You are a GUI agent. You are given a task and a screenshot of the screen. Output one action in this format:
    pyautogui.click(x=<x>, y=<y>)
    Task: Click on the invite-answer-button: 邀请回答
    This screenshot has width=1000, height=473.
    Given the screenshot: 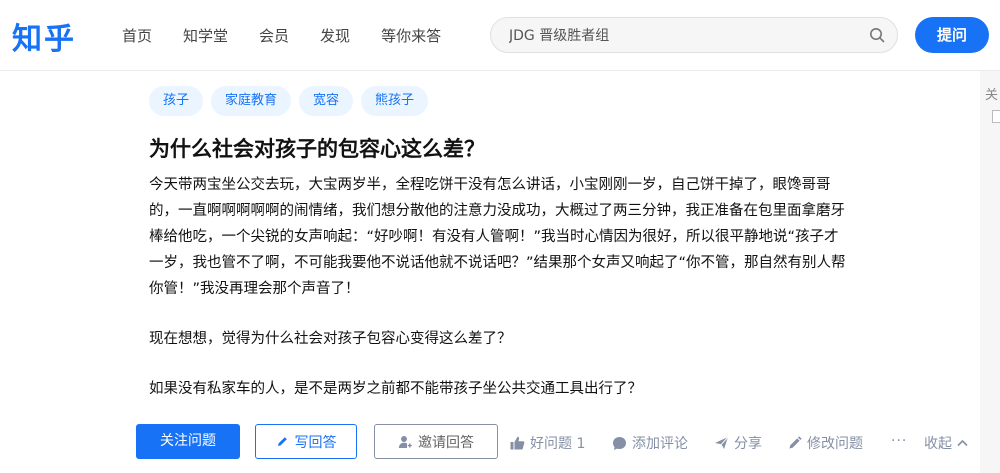 What is the action you would take?
    pyautogui.click(x=436, y=441)
    